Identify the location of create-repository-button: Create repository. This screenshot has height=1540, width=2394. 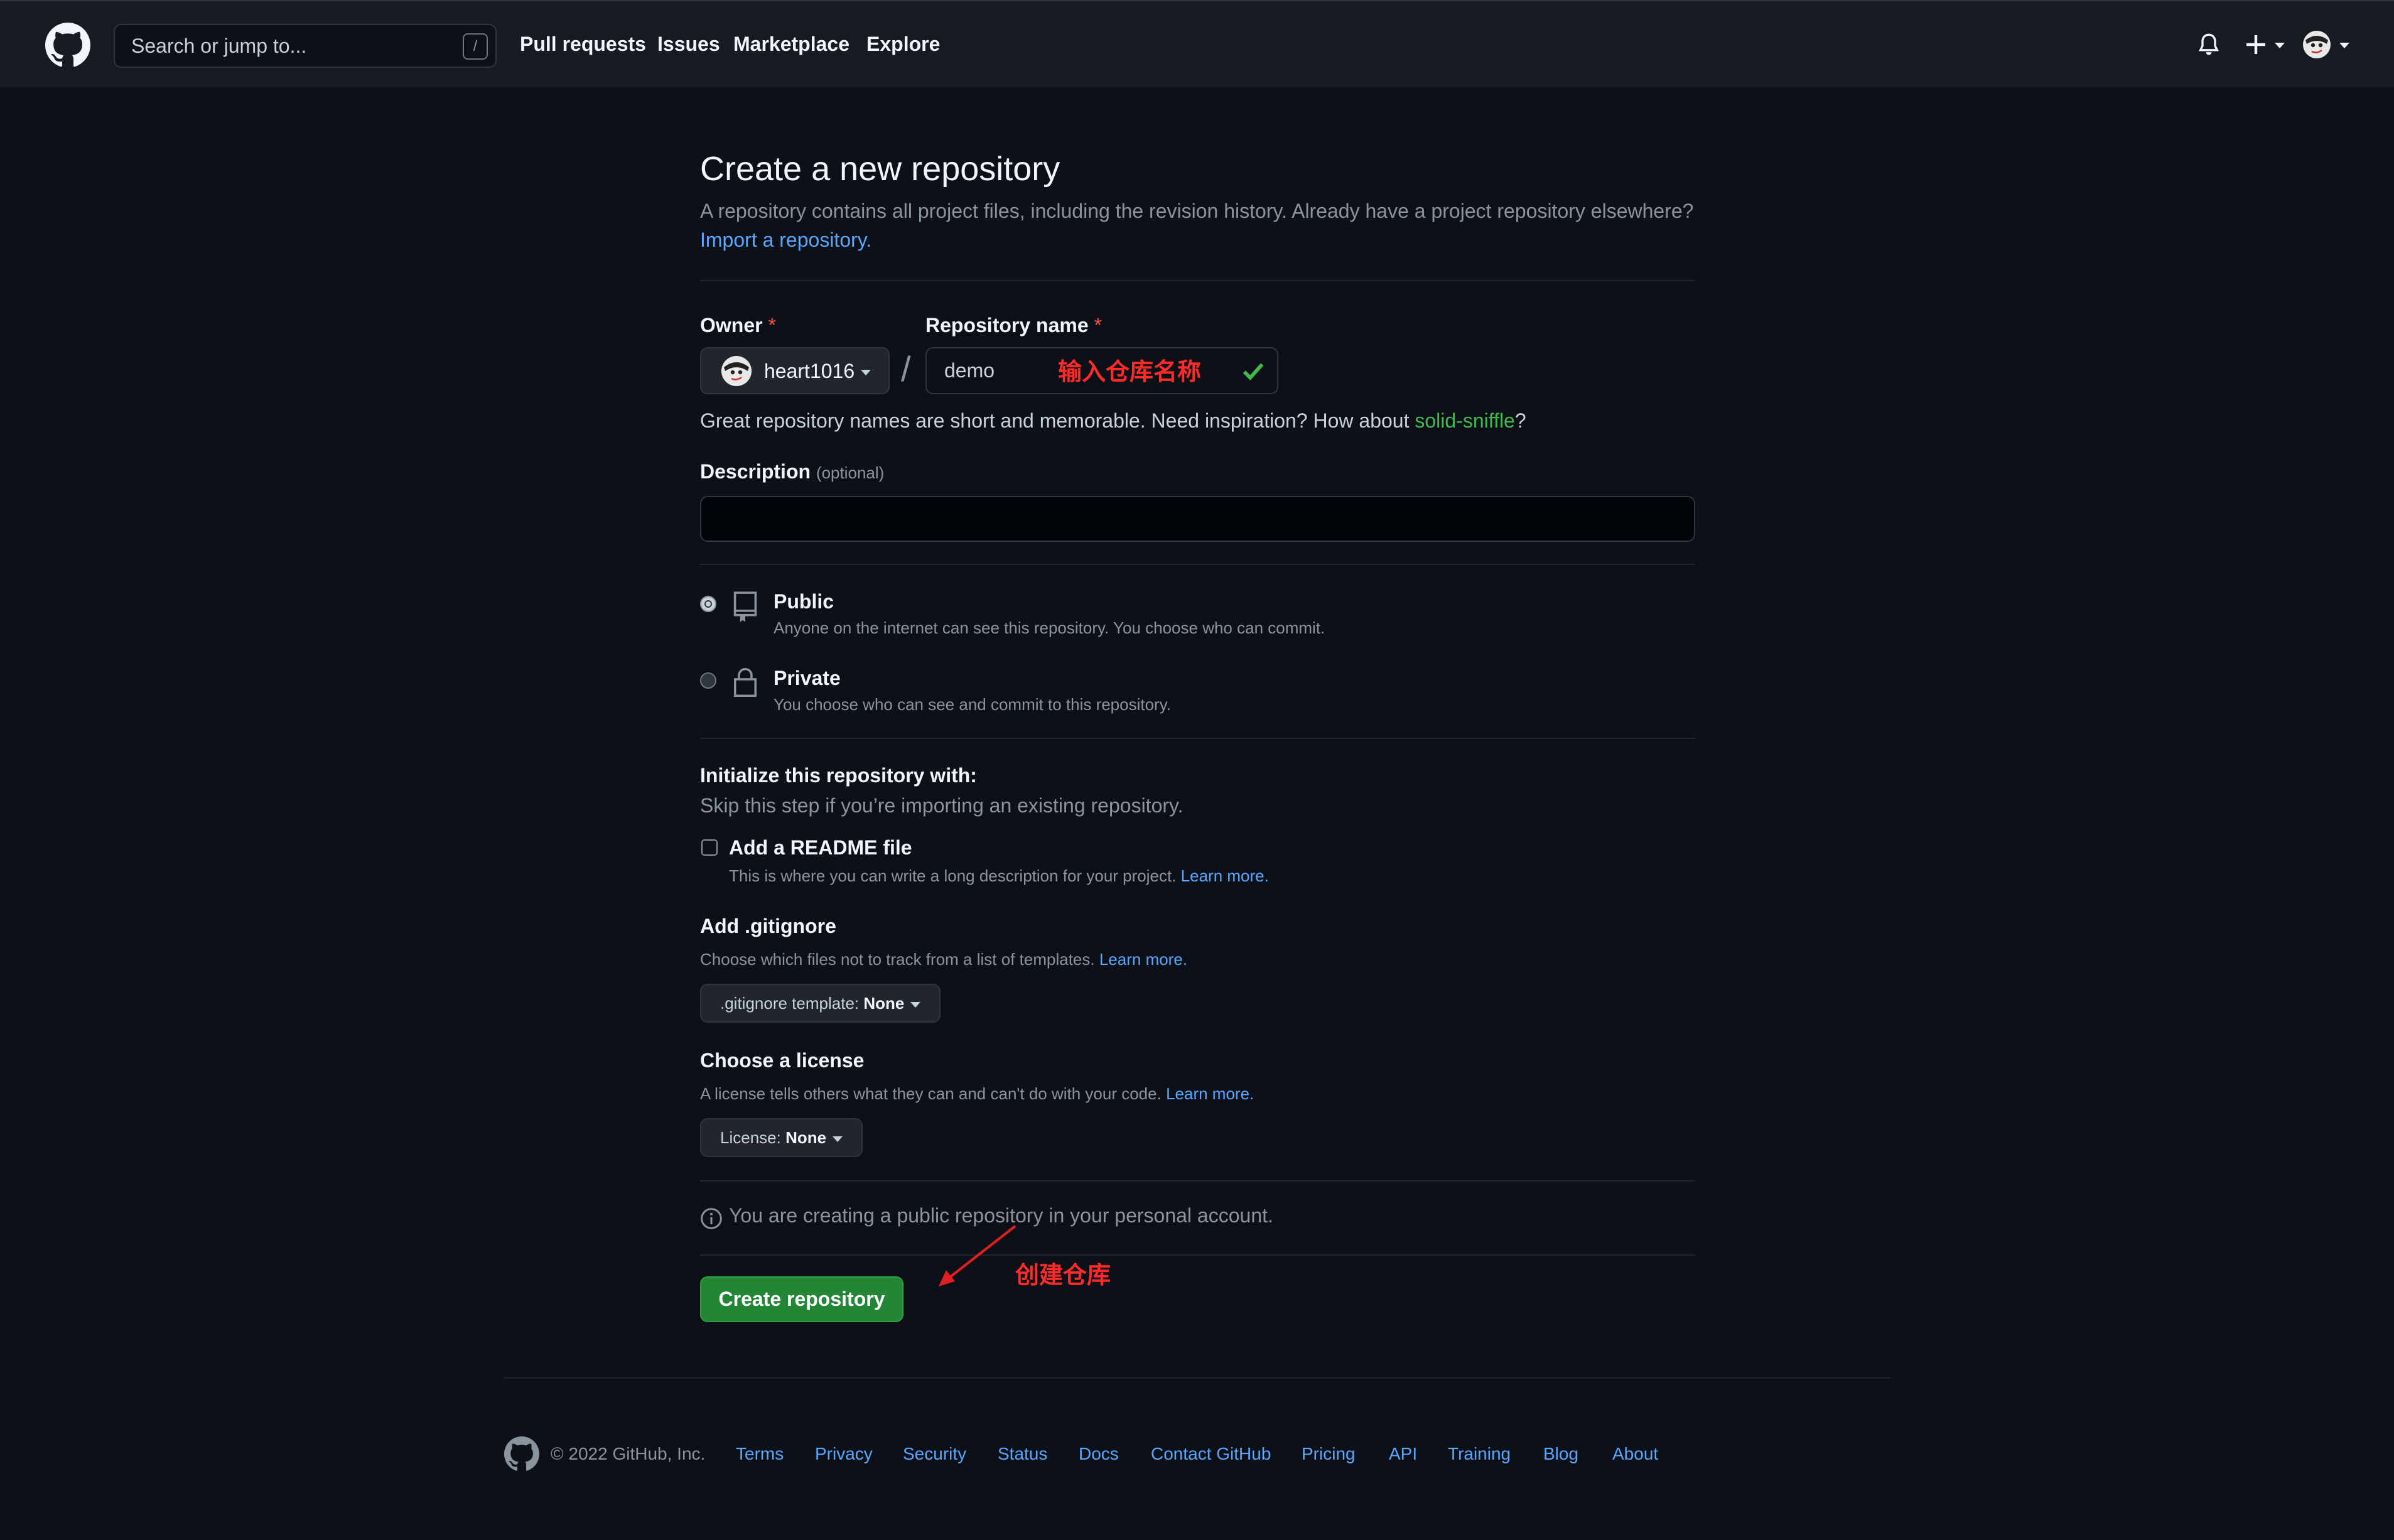
(801, 1299).